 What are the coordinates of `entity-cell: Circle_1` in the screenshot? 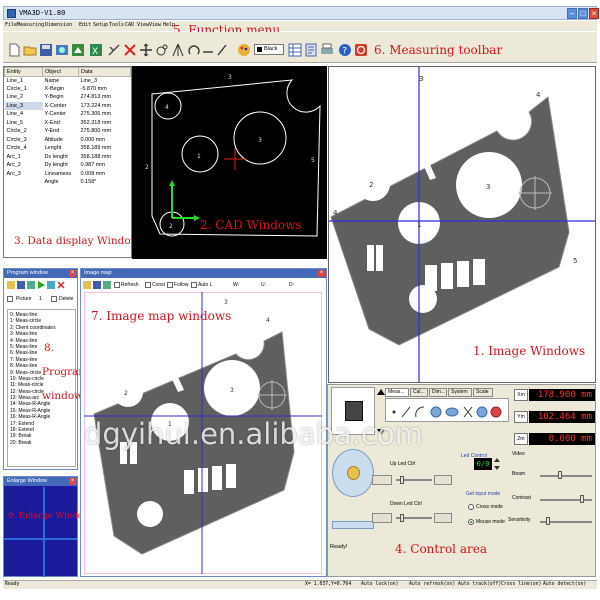 It's located at (24, 89).